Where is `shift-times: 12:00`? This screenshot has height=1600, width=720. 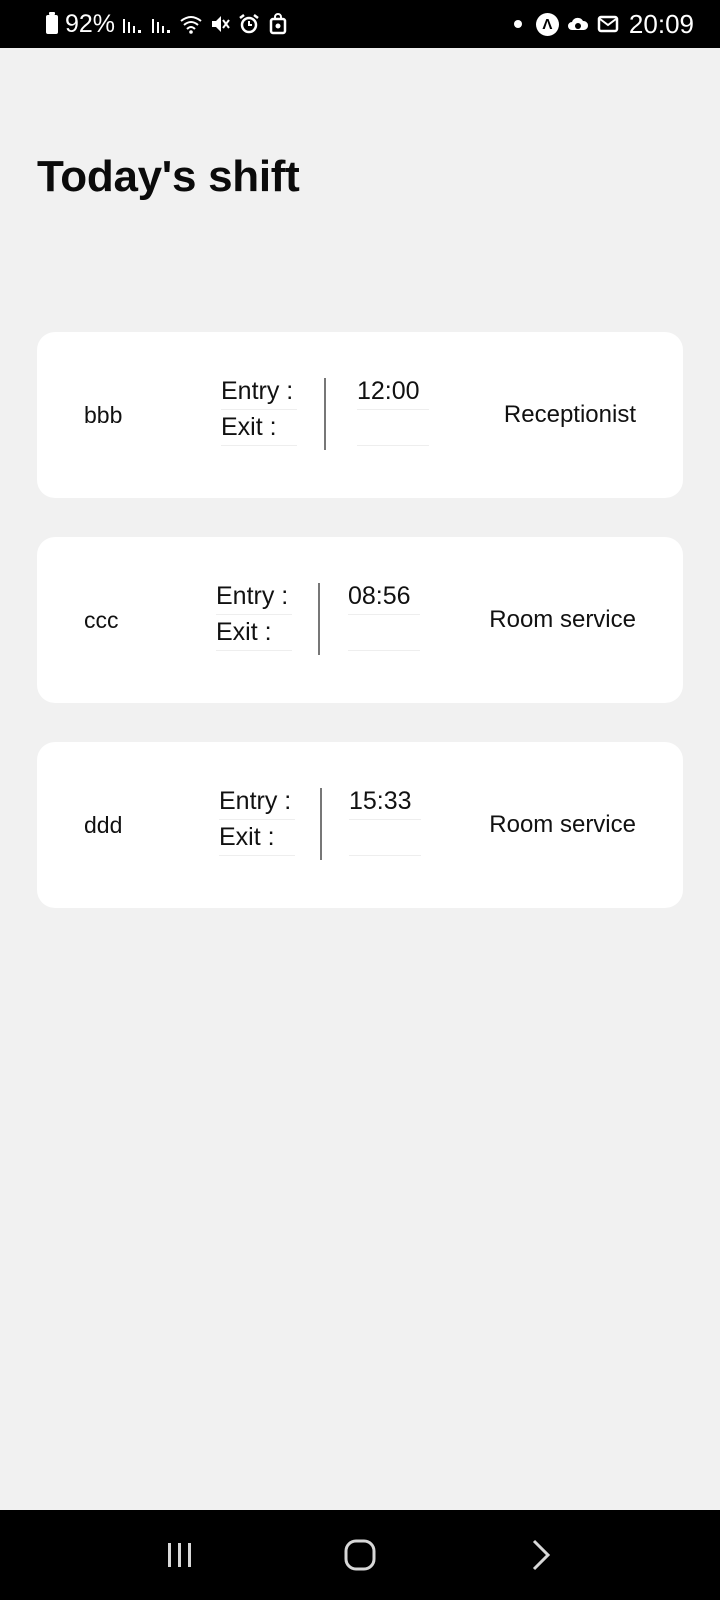
shift-times: 12:00 is located at coordinates (393, 410).